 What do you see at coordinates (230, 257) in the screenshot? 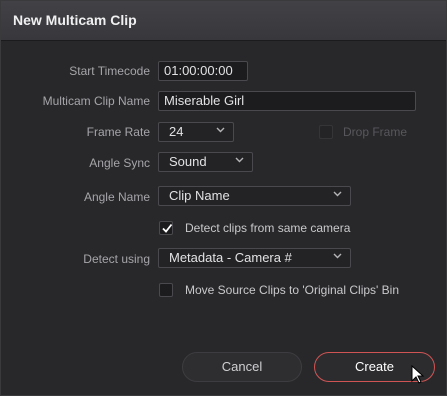
I see `detect-using-value: Metadata - Camera #` at bounding box center [230, 257].